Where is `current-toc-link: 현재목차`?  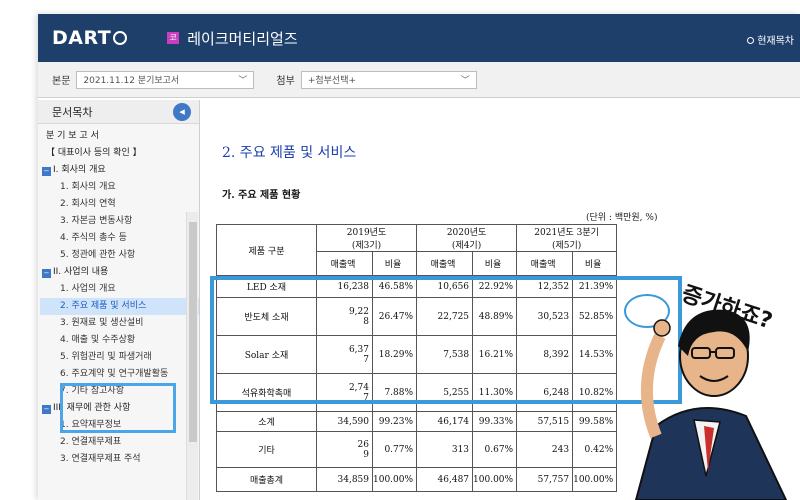 current-toc-link: 현재목차 is located at coordinates (770, 39).